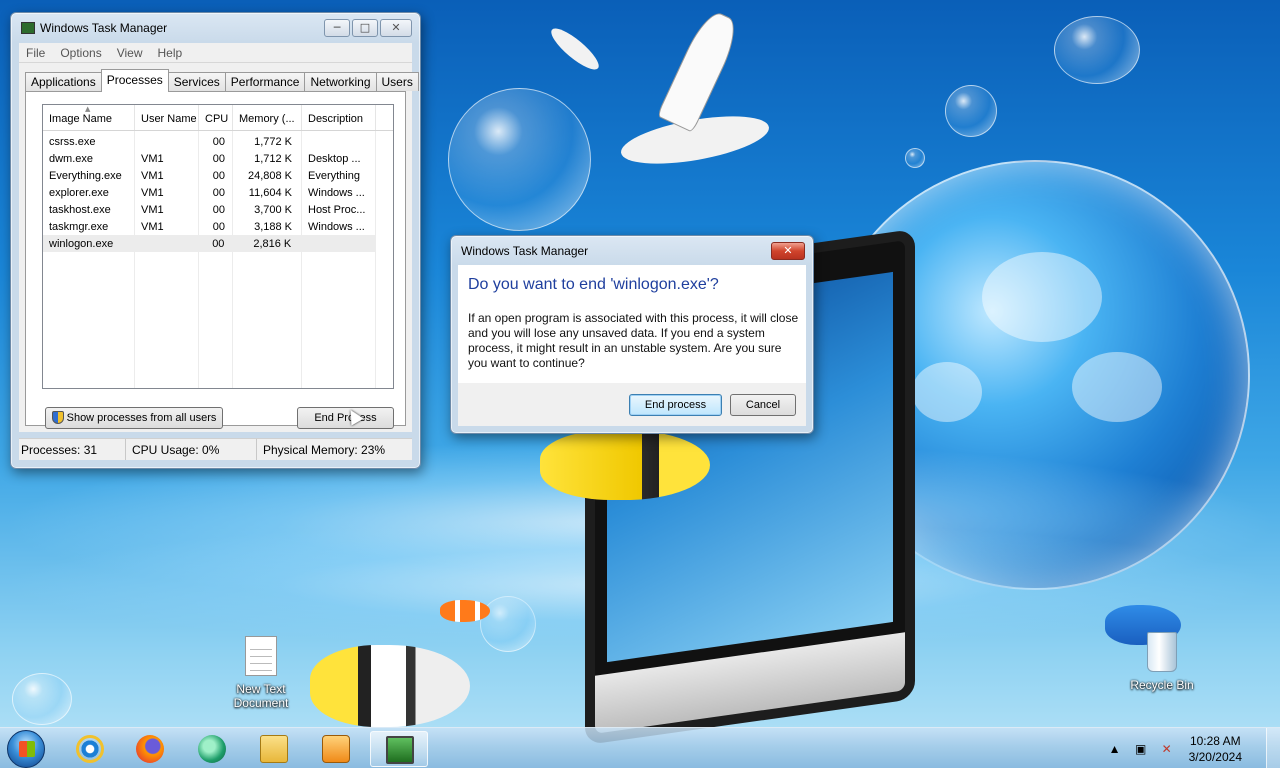  I want to click on window-title: Windows Task Manager, so click(94, 28).